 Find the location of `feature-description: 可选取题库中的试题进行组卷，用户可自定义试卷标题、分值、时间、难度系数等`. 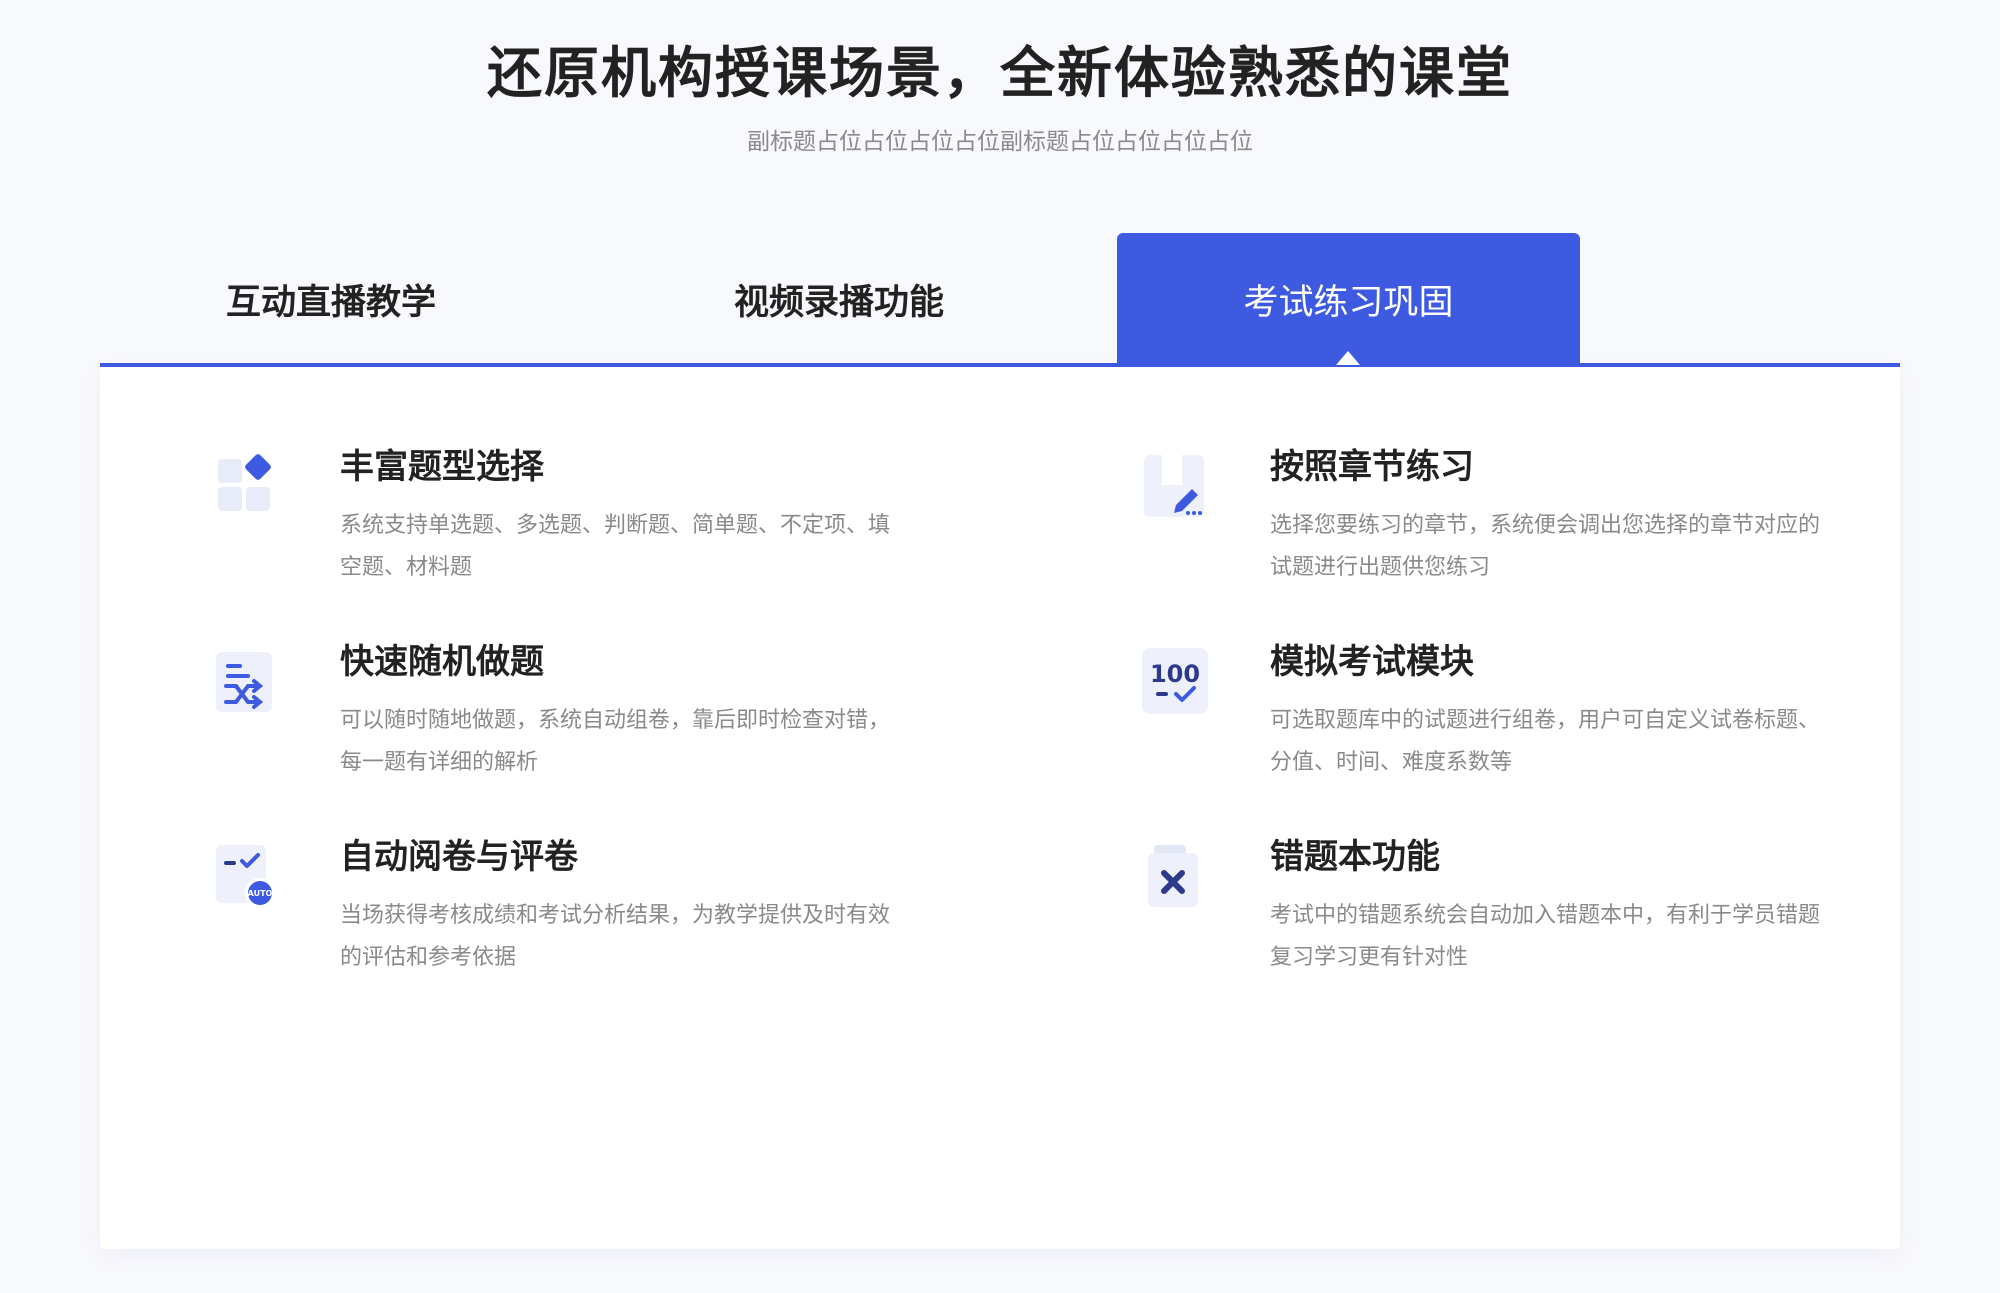

feature-description: 可选取题库中的试题进行组卷，用户可自定义试卷标题、分值、时间、难度系数等 is located at coordinates (1545, 741).